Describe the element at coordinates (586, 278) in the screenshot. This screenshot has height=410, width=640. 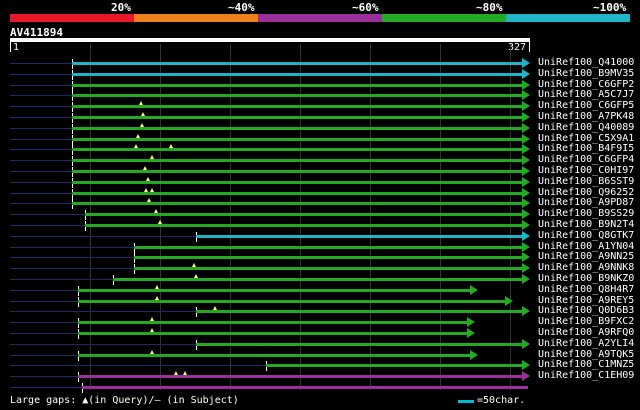
I see `subject-name-link: UniRef100_B9NKZ0` at that location.